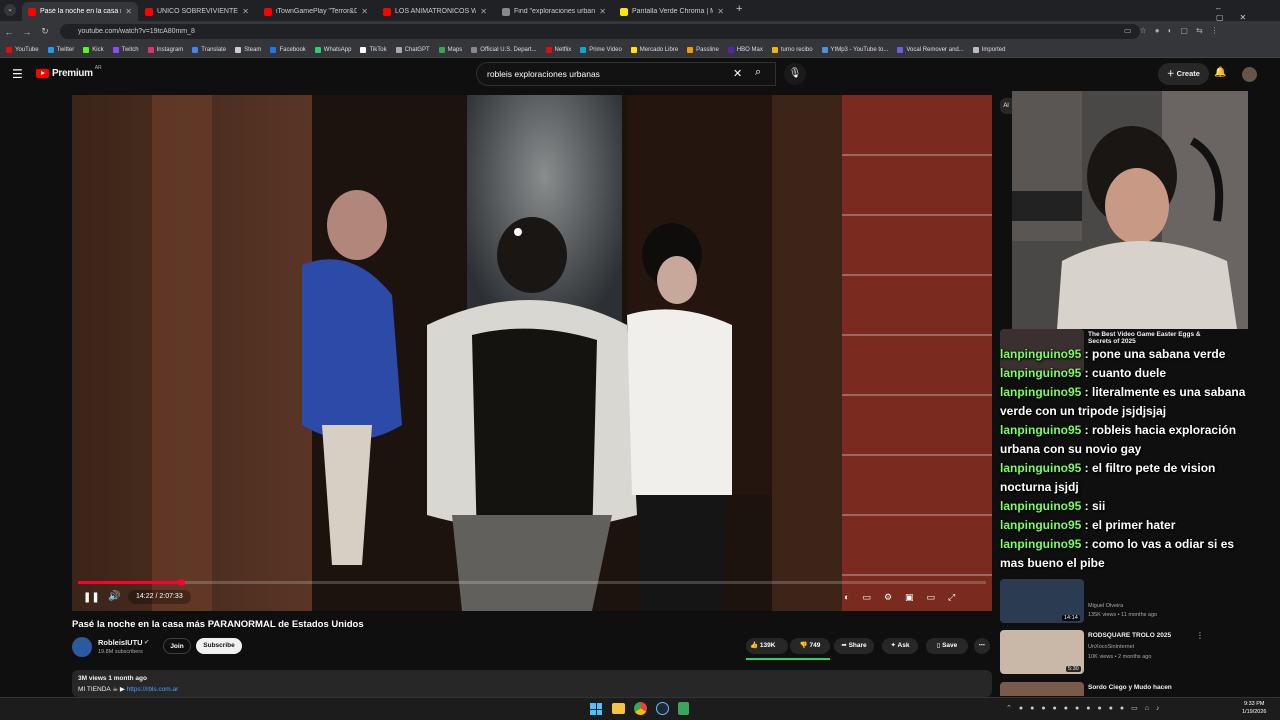  I want to click on app-icon, so click(683, 708).